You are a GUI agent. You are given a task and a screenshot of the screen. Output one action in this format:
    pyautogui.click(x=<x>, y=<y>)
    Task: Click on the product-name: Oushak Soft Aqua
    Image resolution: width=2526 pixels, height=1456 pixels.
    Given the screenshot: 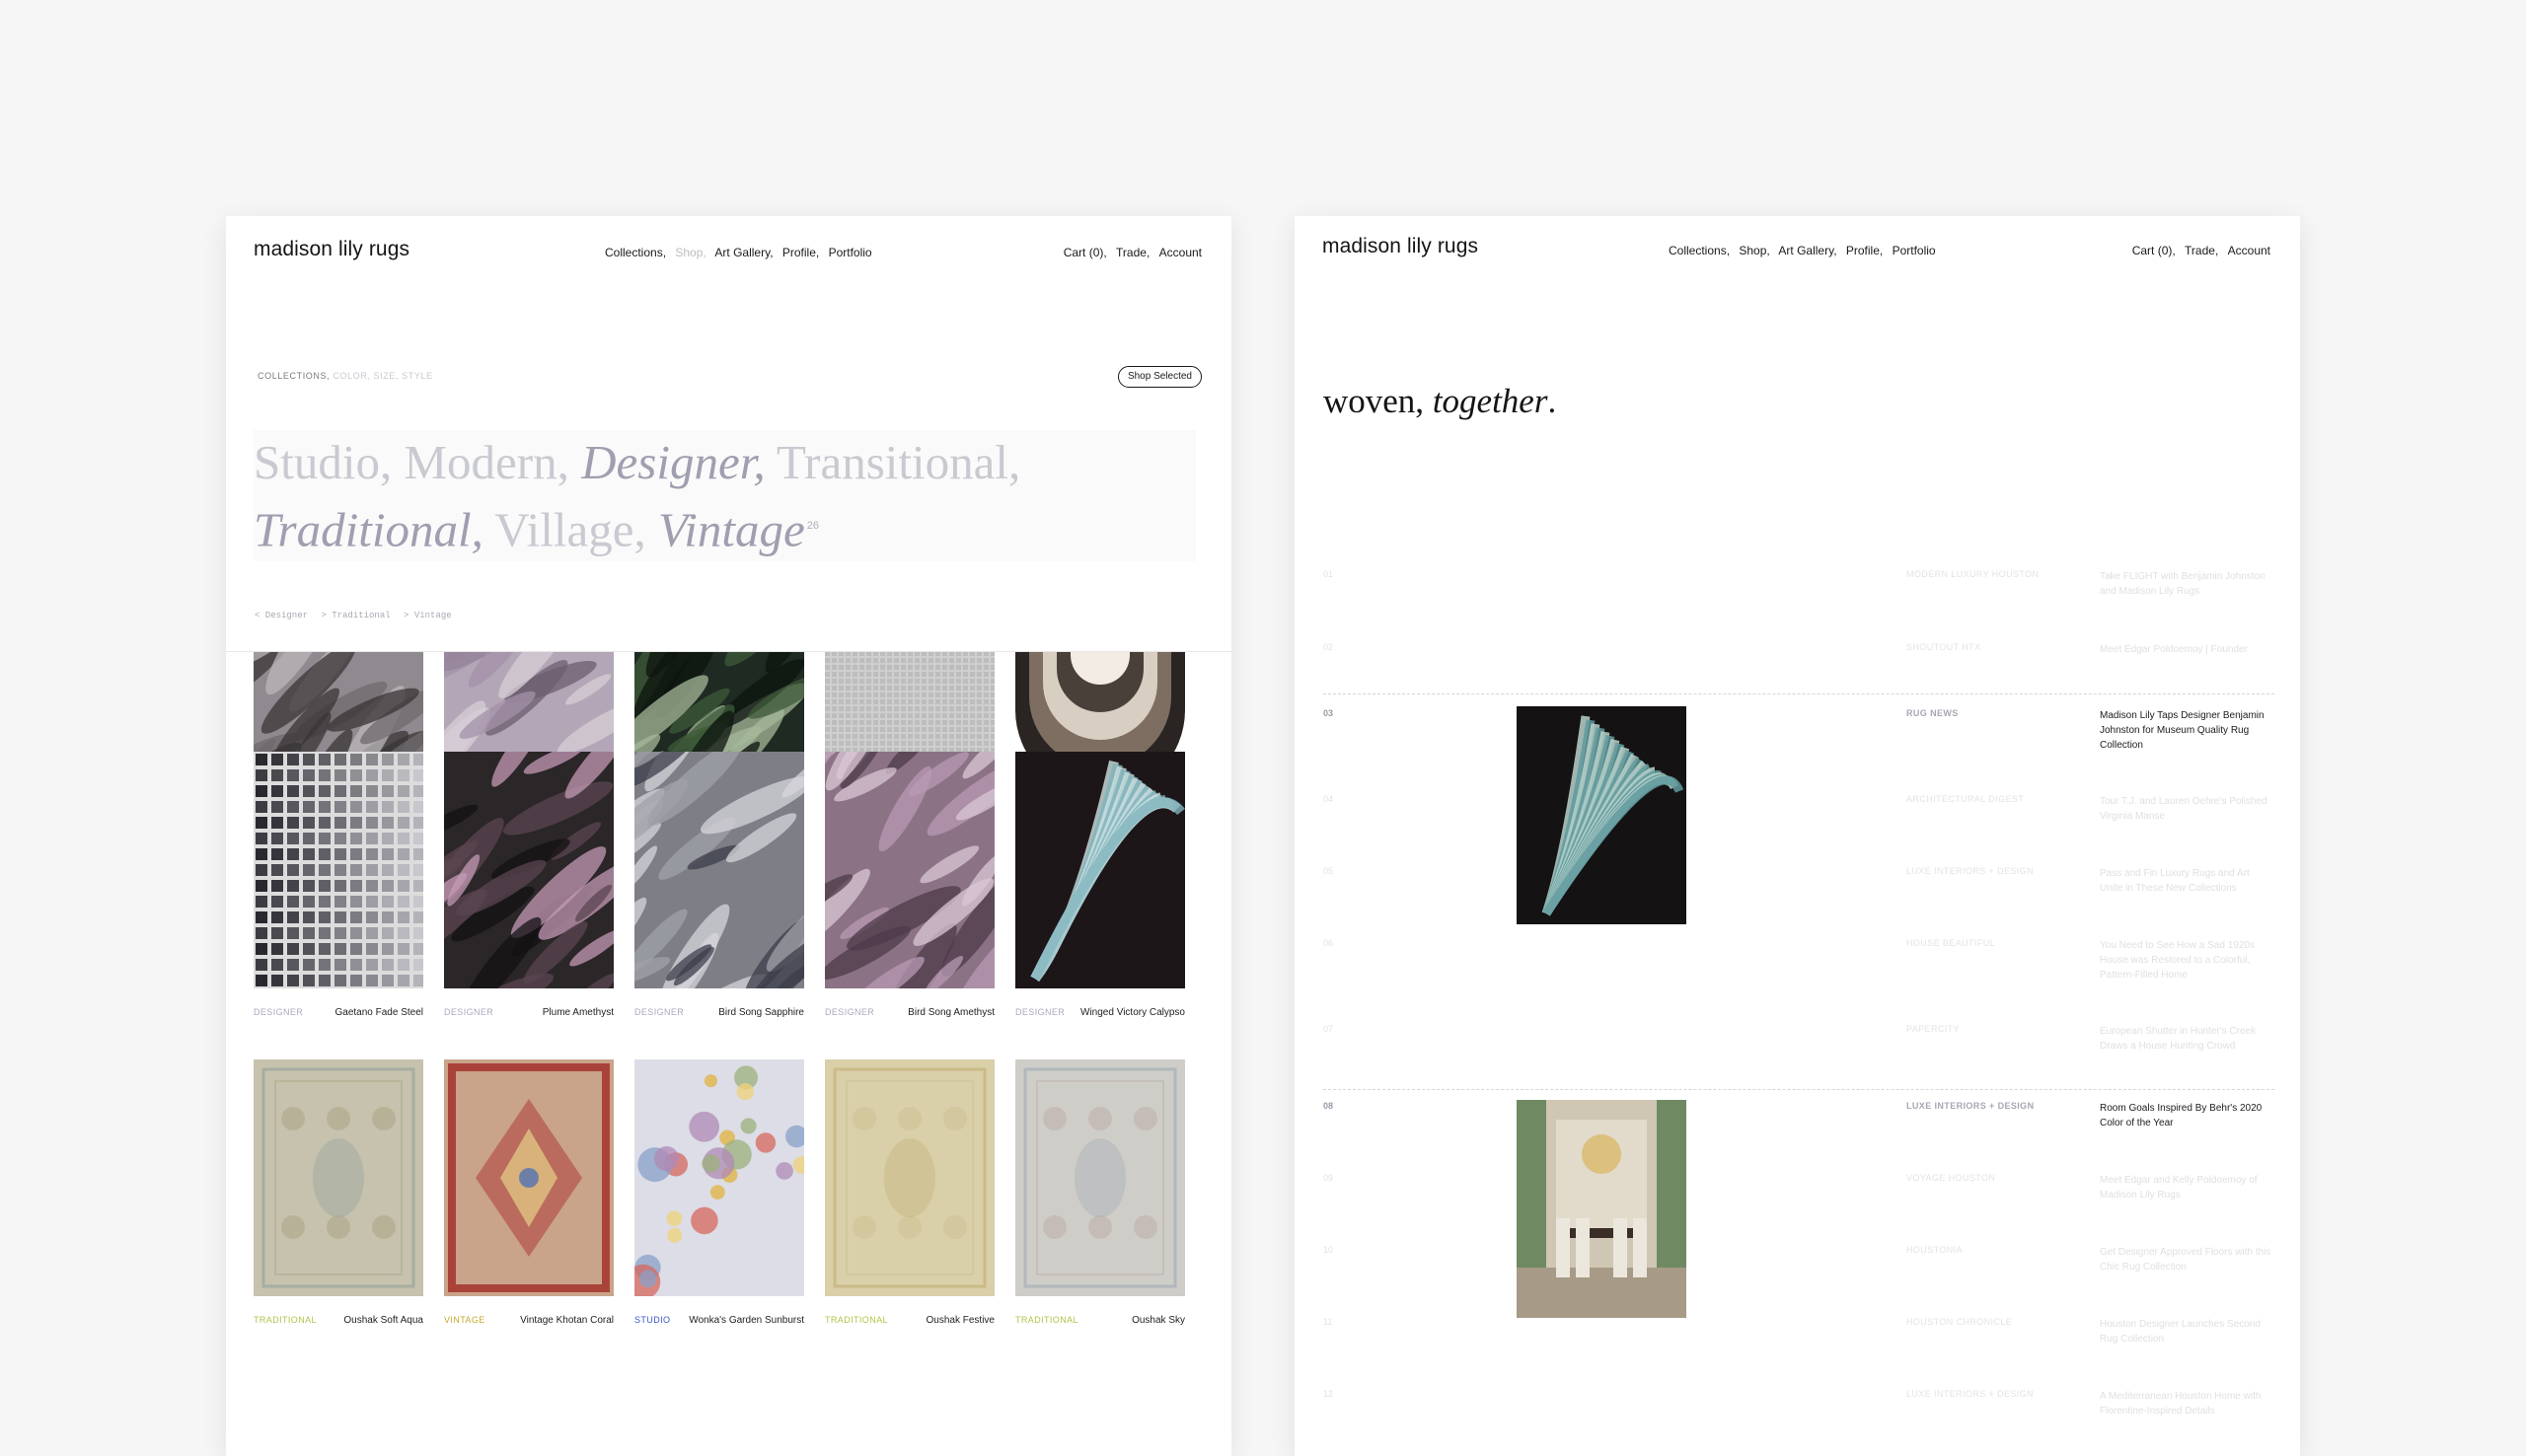 What is the action you would take?
    pyautogui.click(x=383, y=1320)
    